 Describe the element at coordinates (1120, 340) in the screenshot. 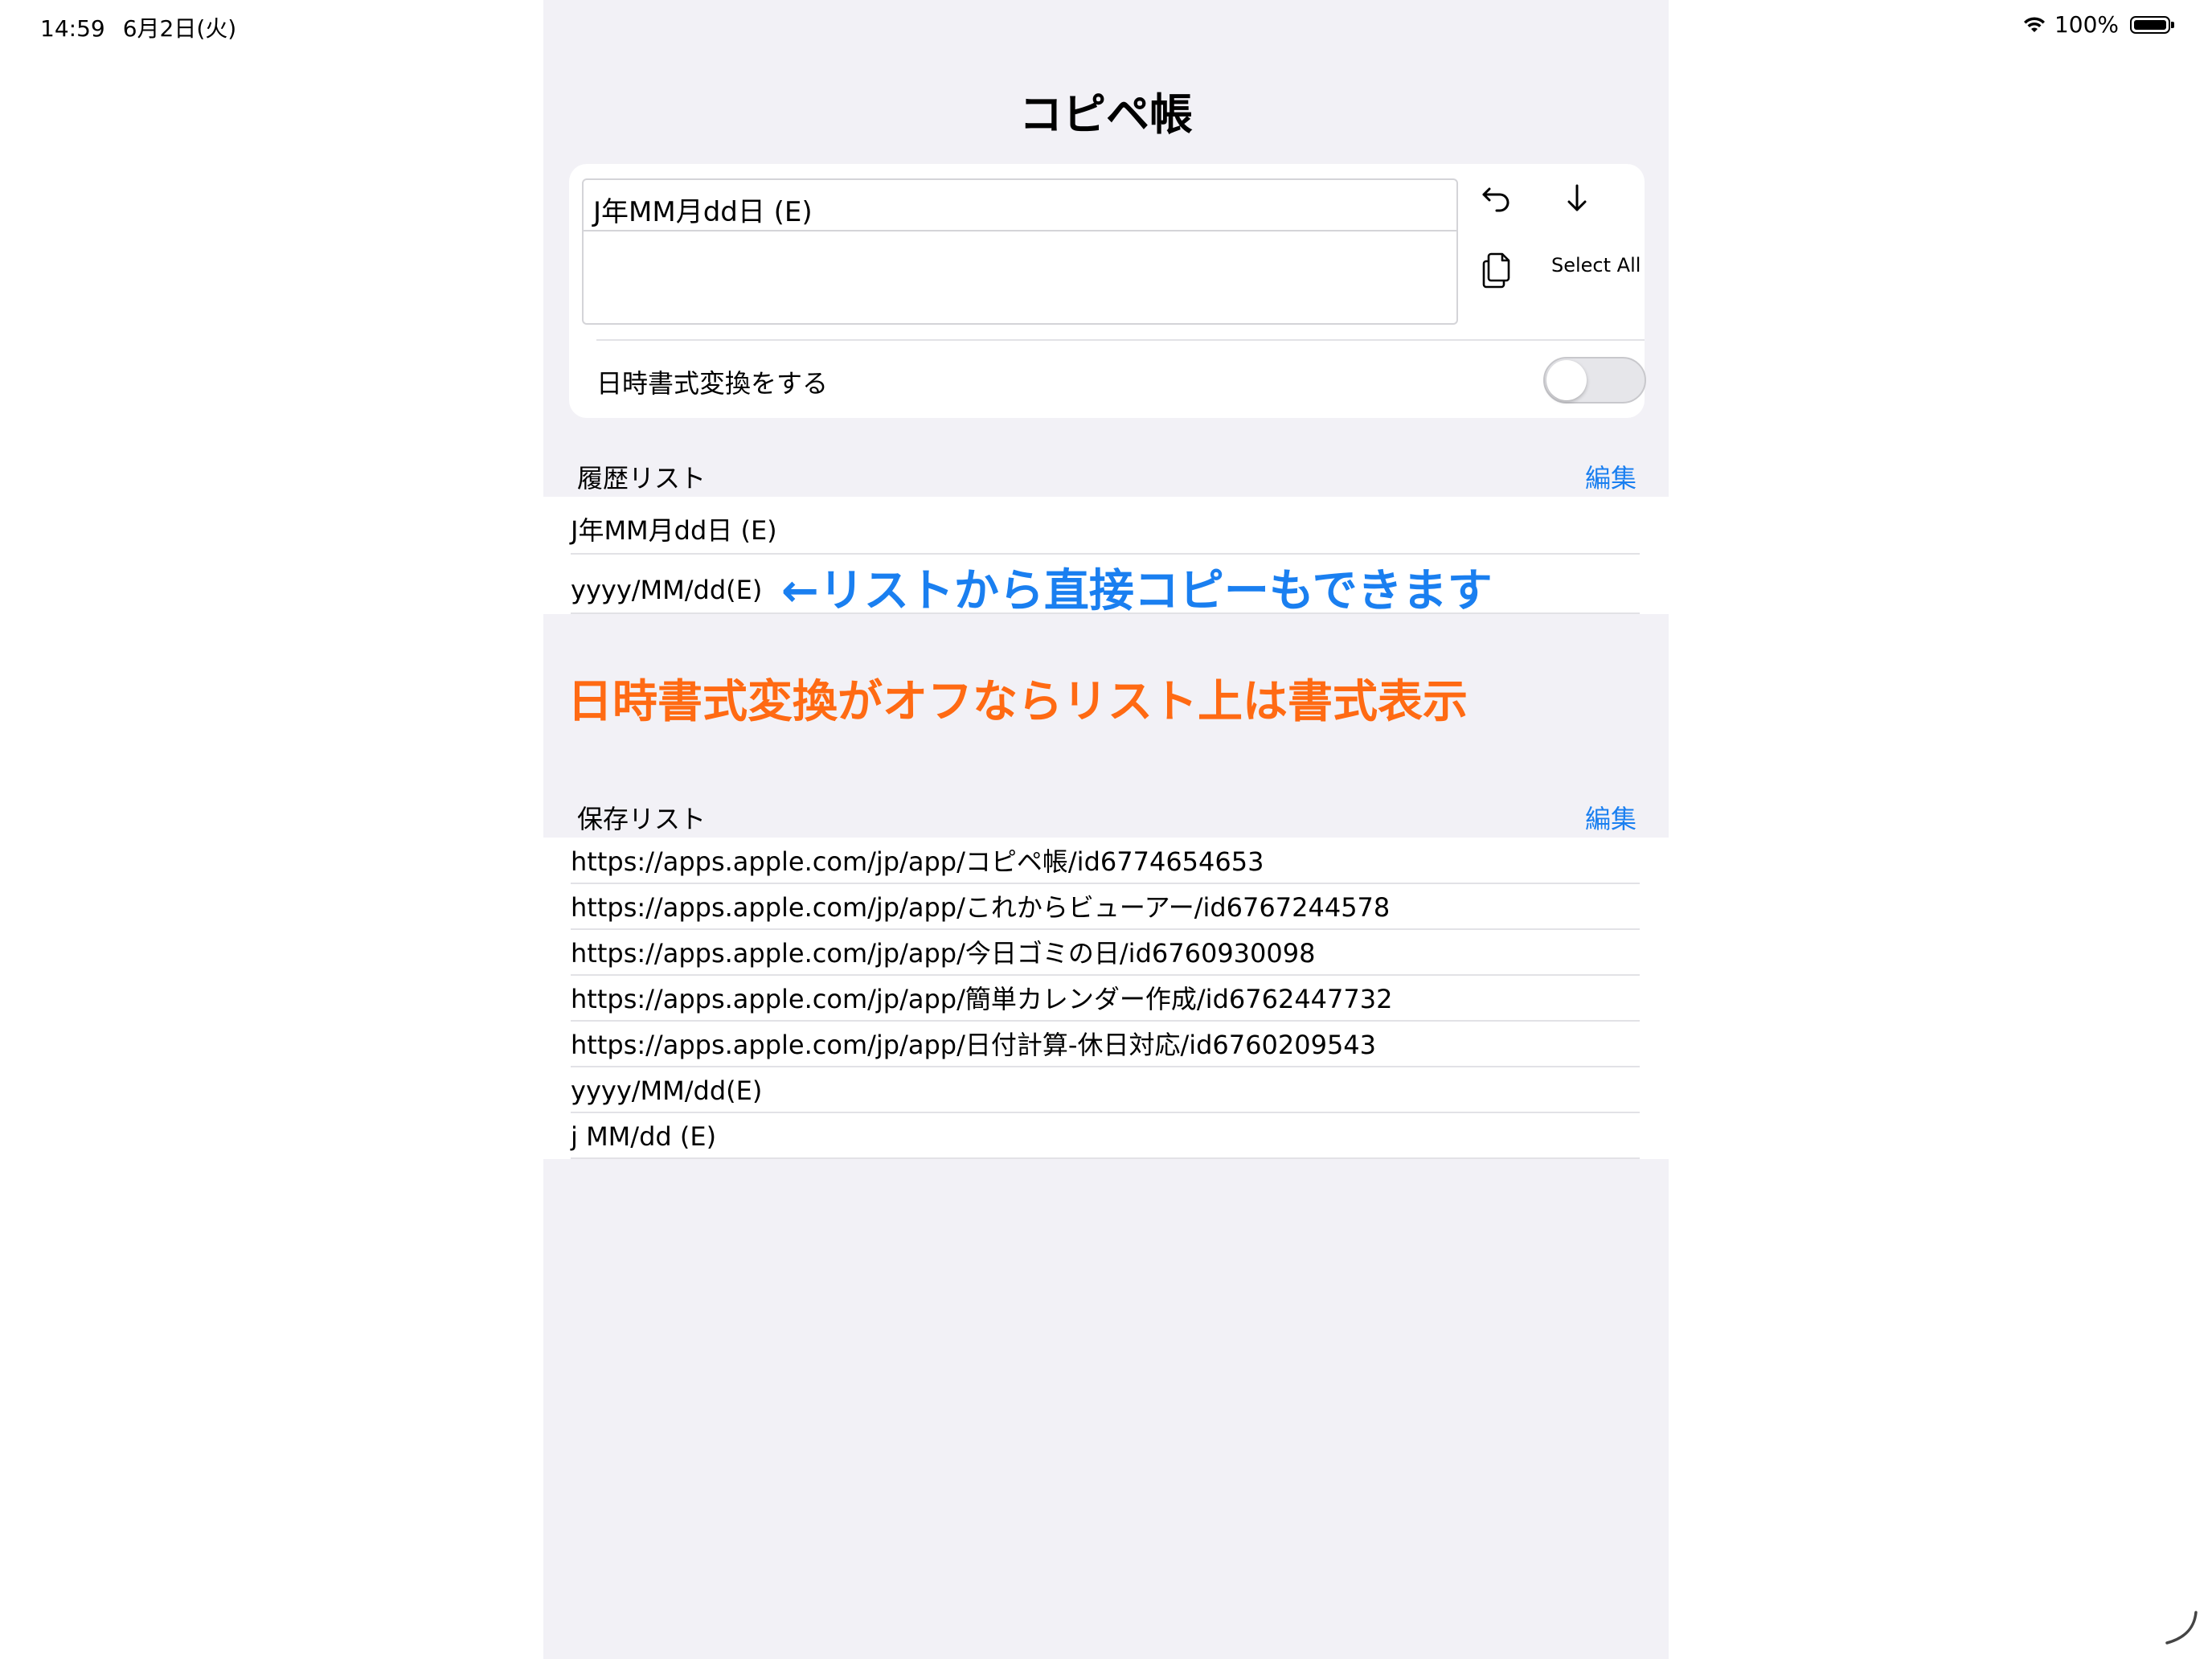

I see `divider` at that location.